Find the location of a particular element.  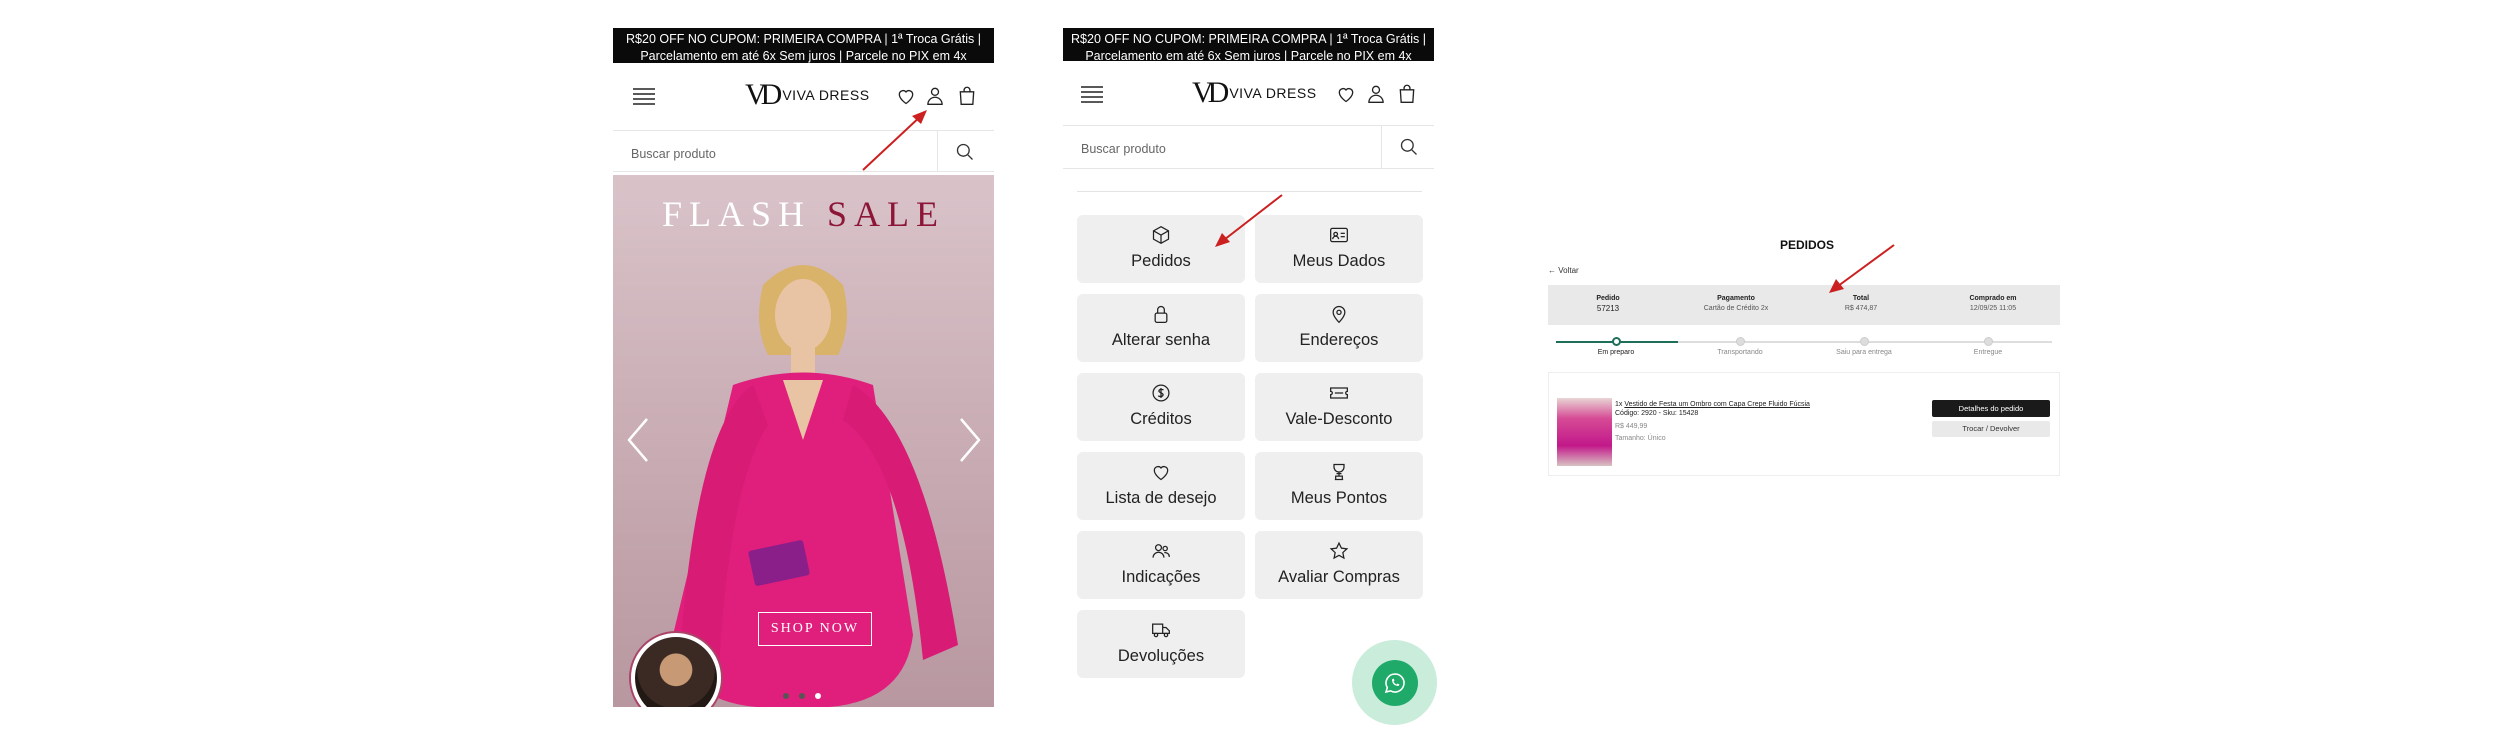

shop-now-button: SHOP NOW is located at coordinates (815, 629).